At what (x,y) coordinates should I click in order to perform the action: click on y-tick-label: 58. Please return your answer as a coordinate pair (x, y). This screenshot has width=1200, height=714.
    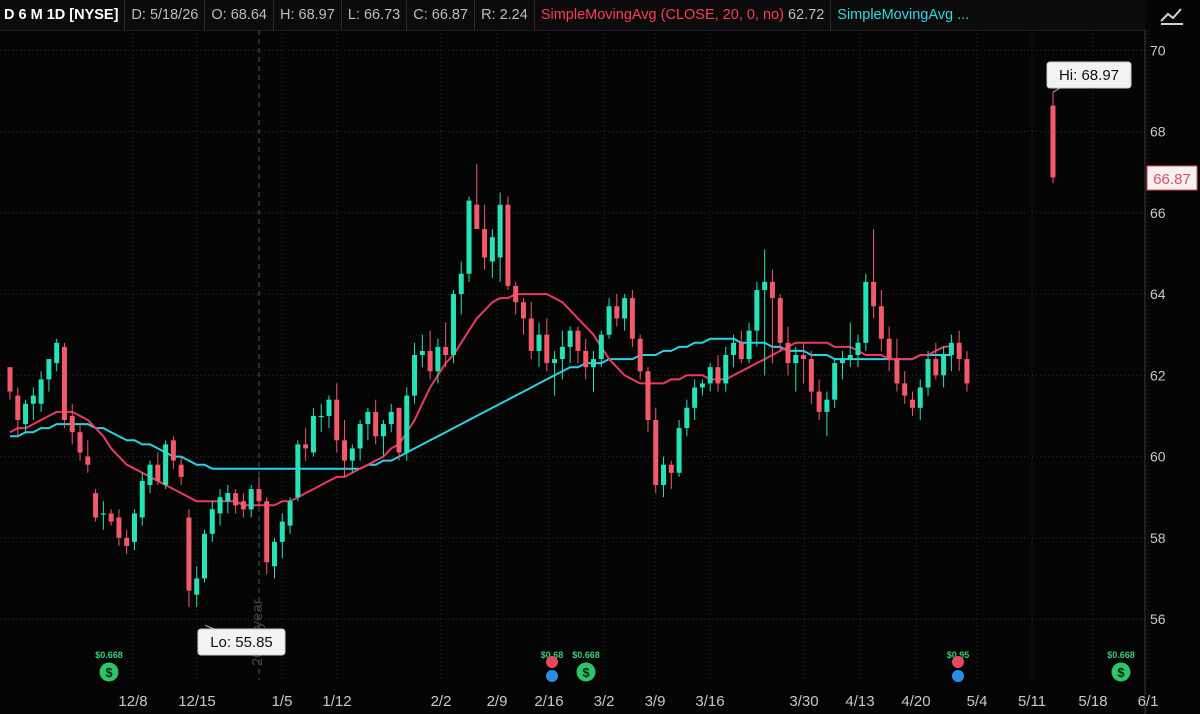
    Looking at the image, I should click on (1158, 538).